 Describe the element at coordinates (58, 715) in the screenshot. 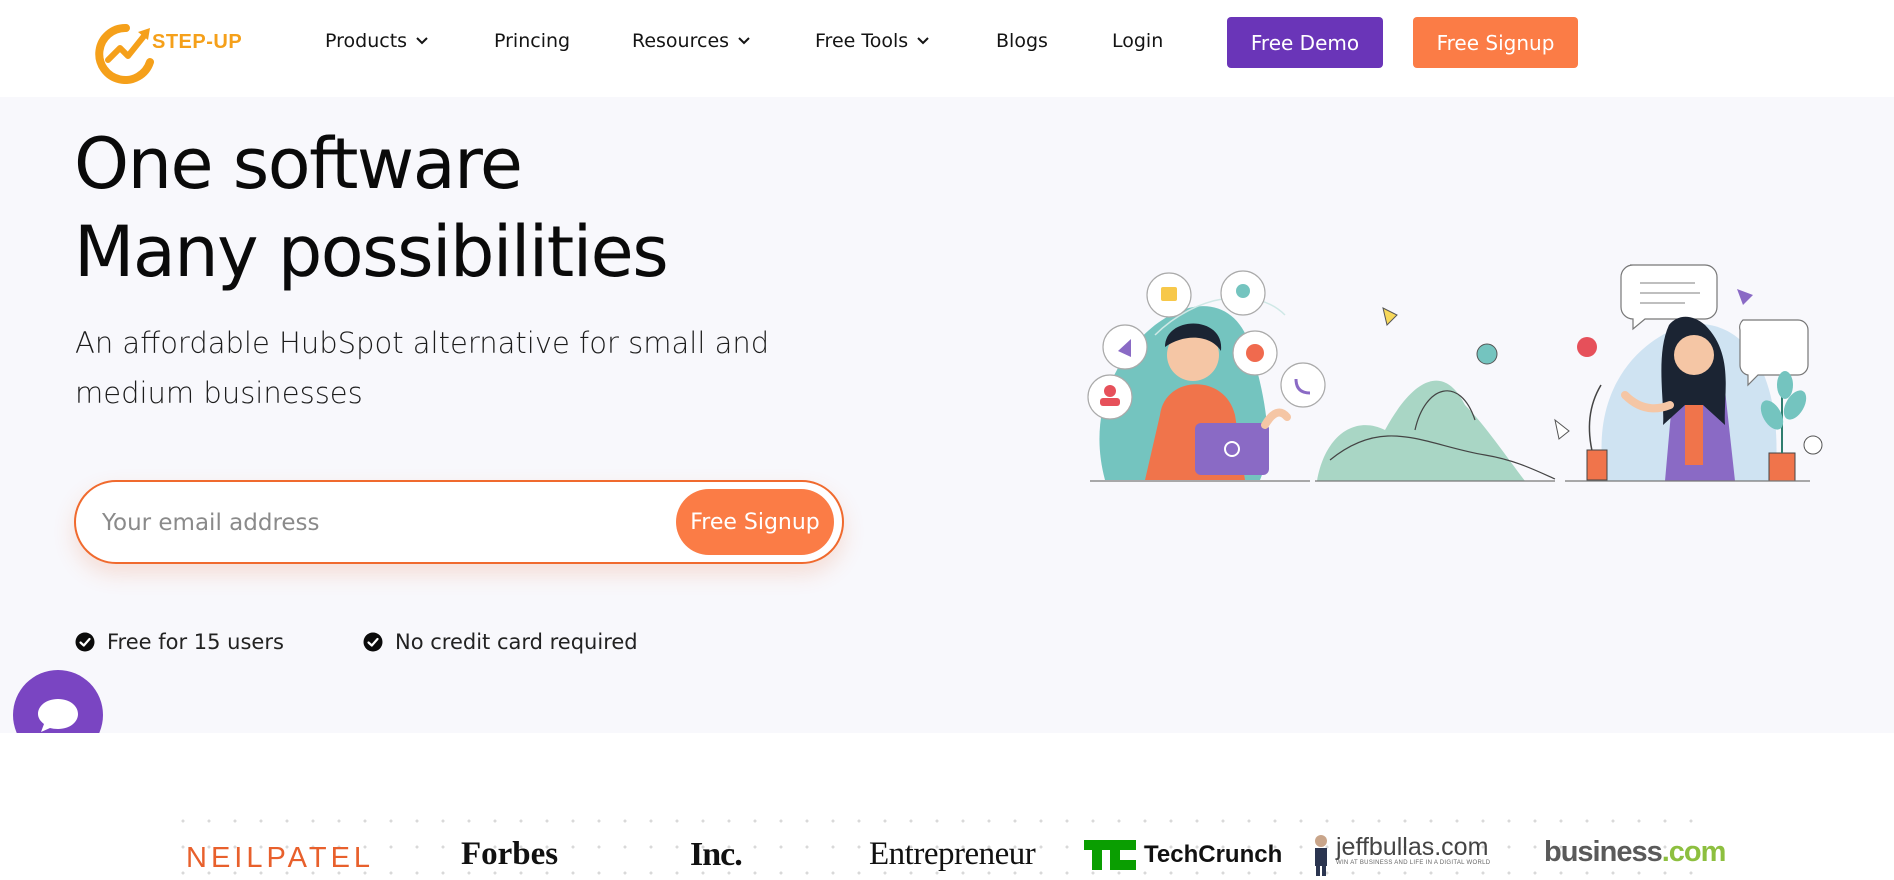

I see `chat-icon` at that location.